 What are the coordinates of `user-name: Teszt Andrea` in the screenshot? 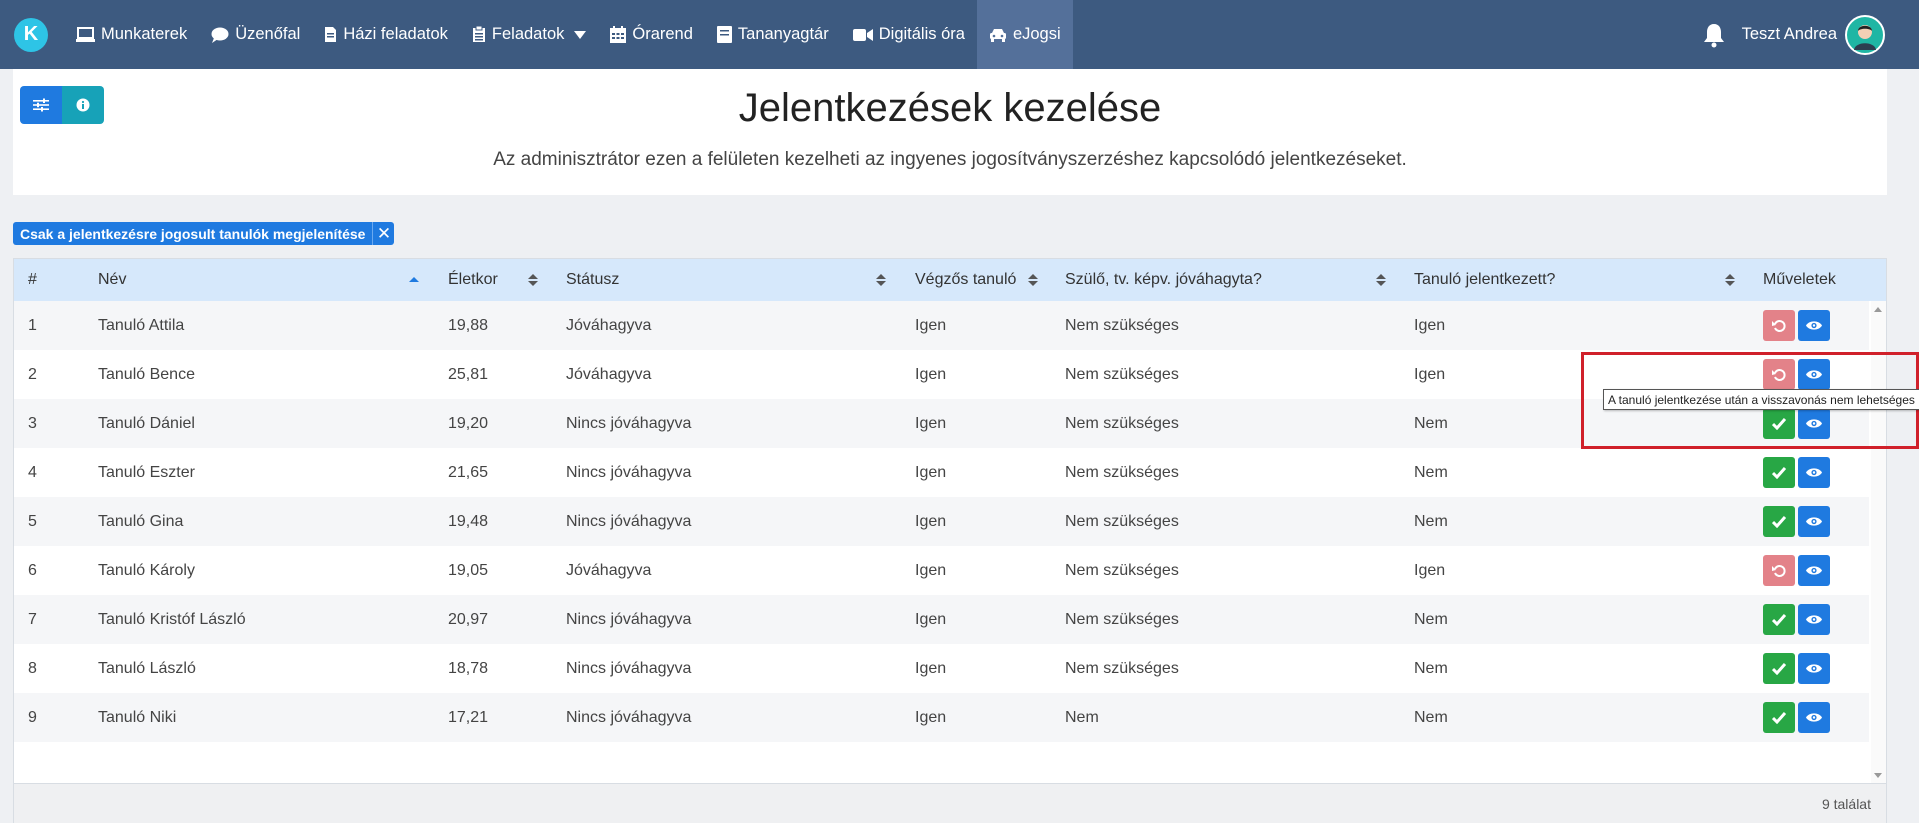 It's located at (1789, 34).